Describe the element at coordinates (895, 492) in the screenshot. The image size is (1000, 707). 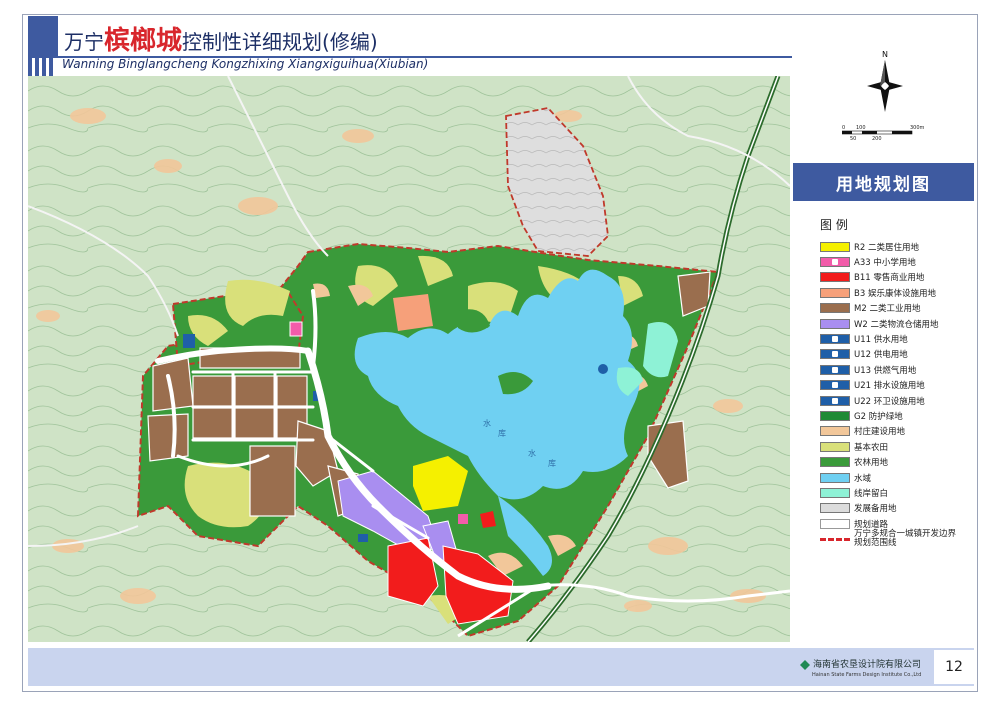
I see `legend-item-wetland: 线岸留白` at that location.